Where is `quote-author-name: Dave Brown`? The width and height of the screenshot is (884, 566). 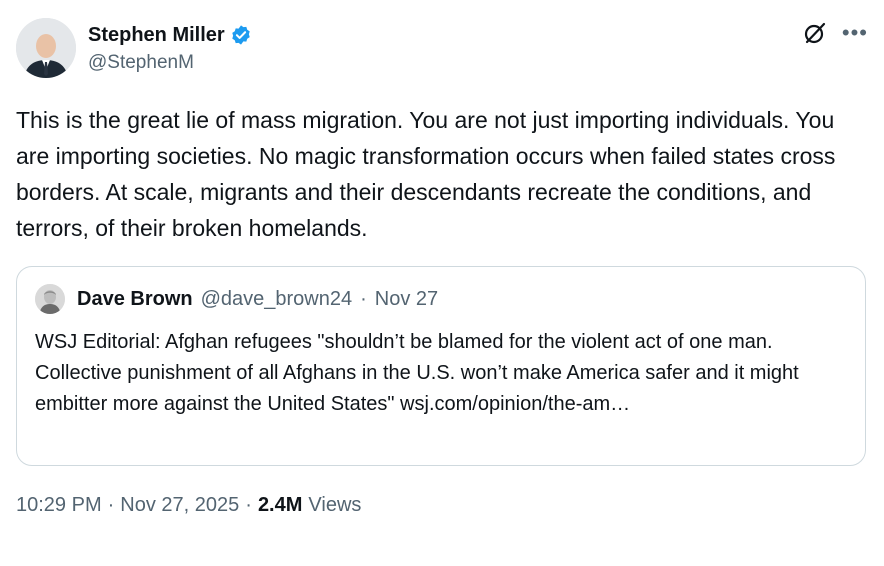 quote-author-name: Dave Brown is located at coordinates (135, 298).